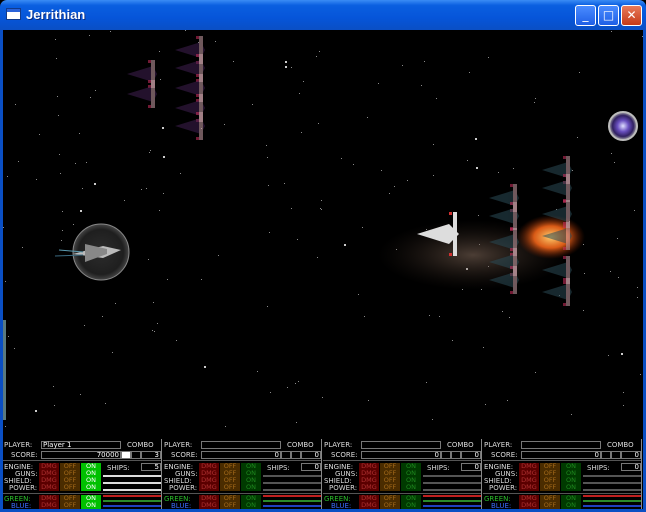 Image resolution: width=646 pixels, height=512 pixels. What do you see at coordinates (323, 15) in the screenshot?
I see `title-bar: Jerrithian _ □ ✕` at bounding box center [323, 15].